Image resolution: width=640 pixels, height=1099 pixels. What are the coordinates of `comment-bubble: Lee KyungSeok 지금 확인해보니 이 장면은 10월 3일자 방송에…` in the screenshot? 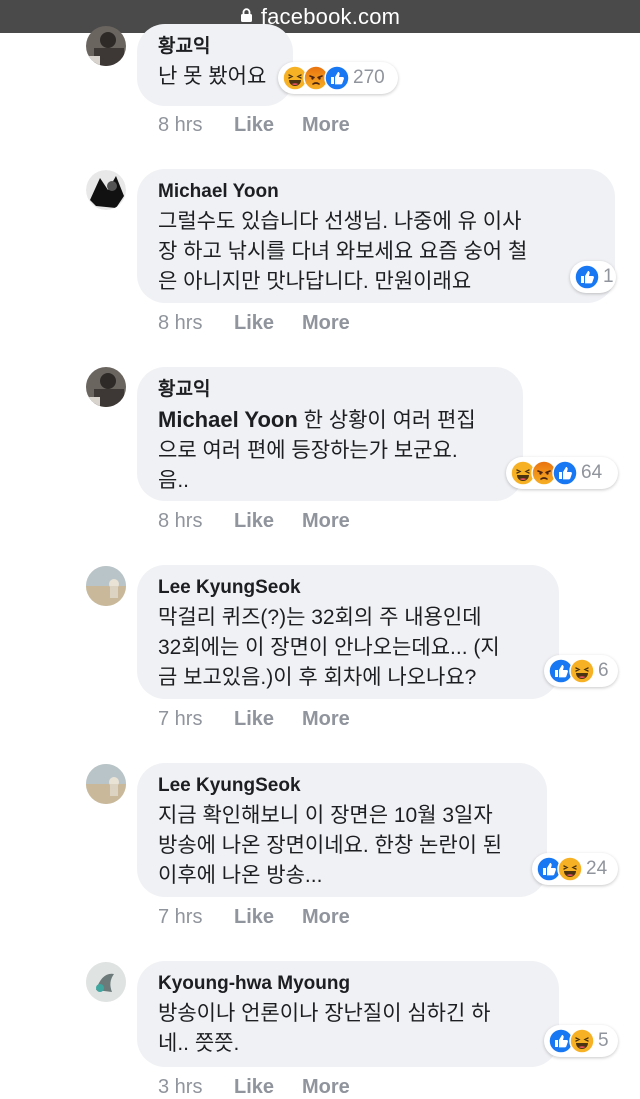 It's located at (342, 830).